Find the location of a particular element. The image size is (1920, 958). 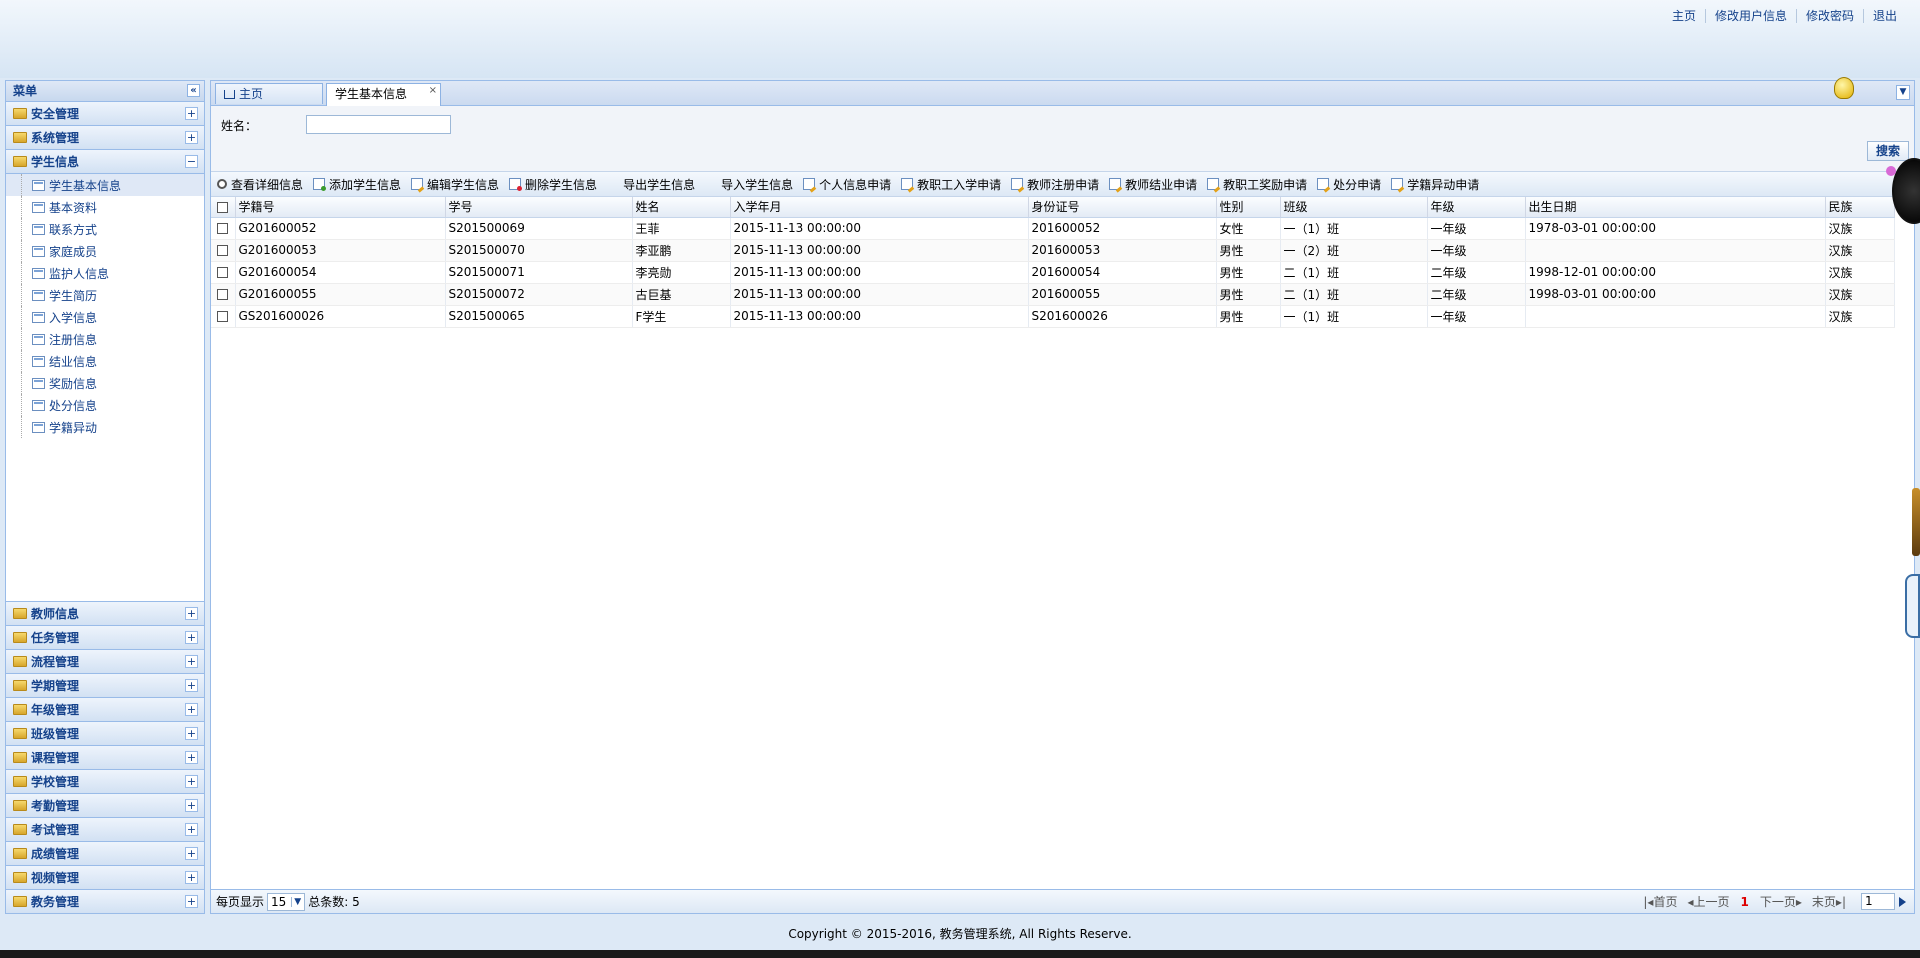

sidebar-section-sections_bottom-4: 年级管理 + is located at coordinates (105, 710).